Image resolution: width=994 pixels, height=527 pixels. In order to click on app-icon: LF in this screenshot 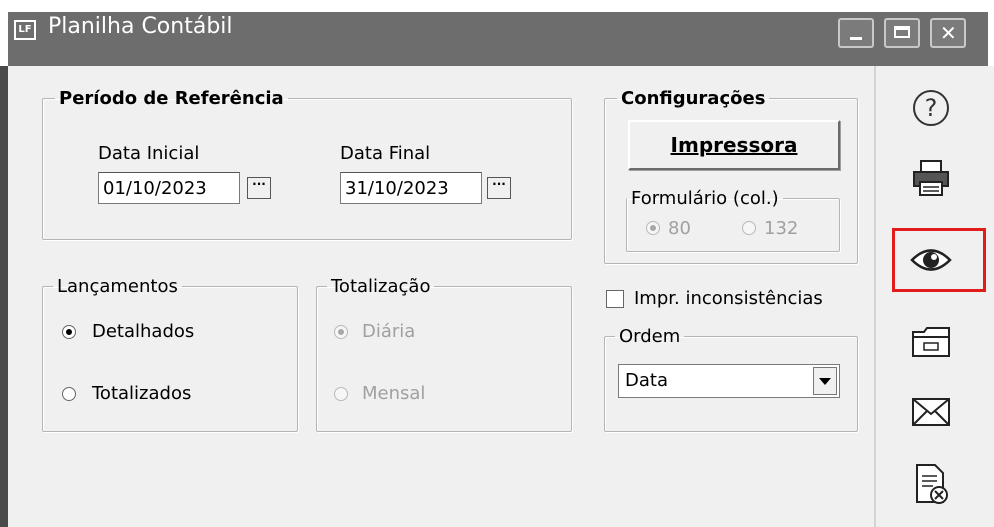, I will do `click(25, 30)`.